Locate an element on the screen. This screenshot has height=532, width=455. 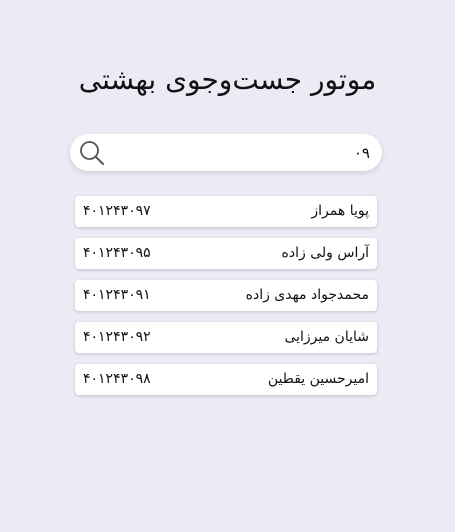
result-id: ۴۰۱۲۴۳۰۹۵ is located at coordinates (117, 253).